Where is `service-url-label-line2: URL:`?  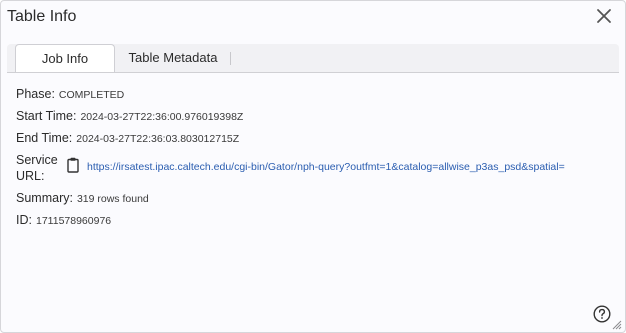 service-url-label-line2: URL: is located at coordinates (30, 176).